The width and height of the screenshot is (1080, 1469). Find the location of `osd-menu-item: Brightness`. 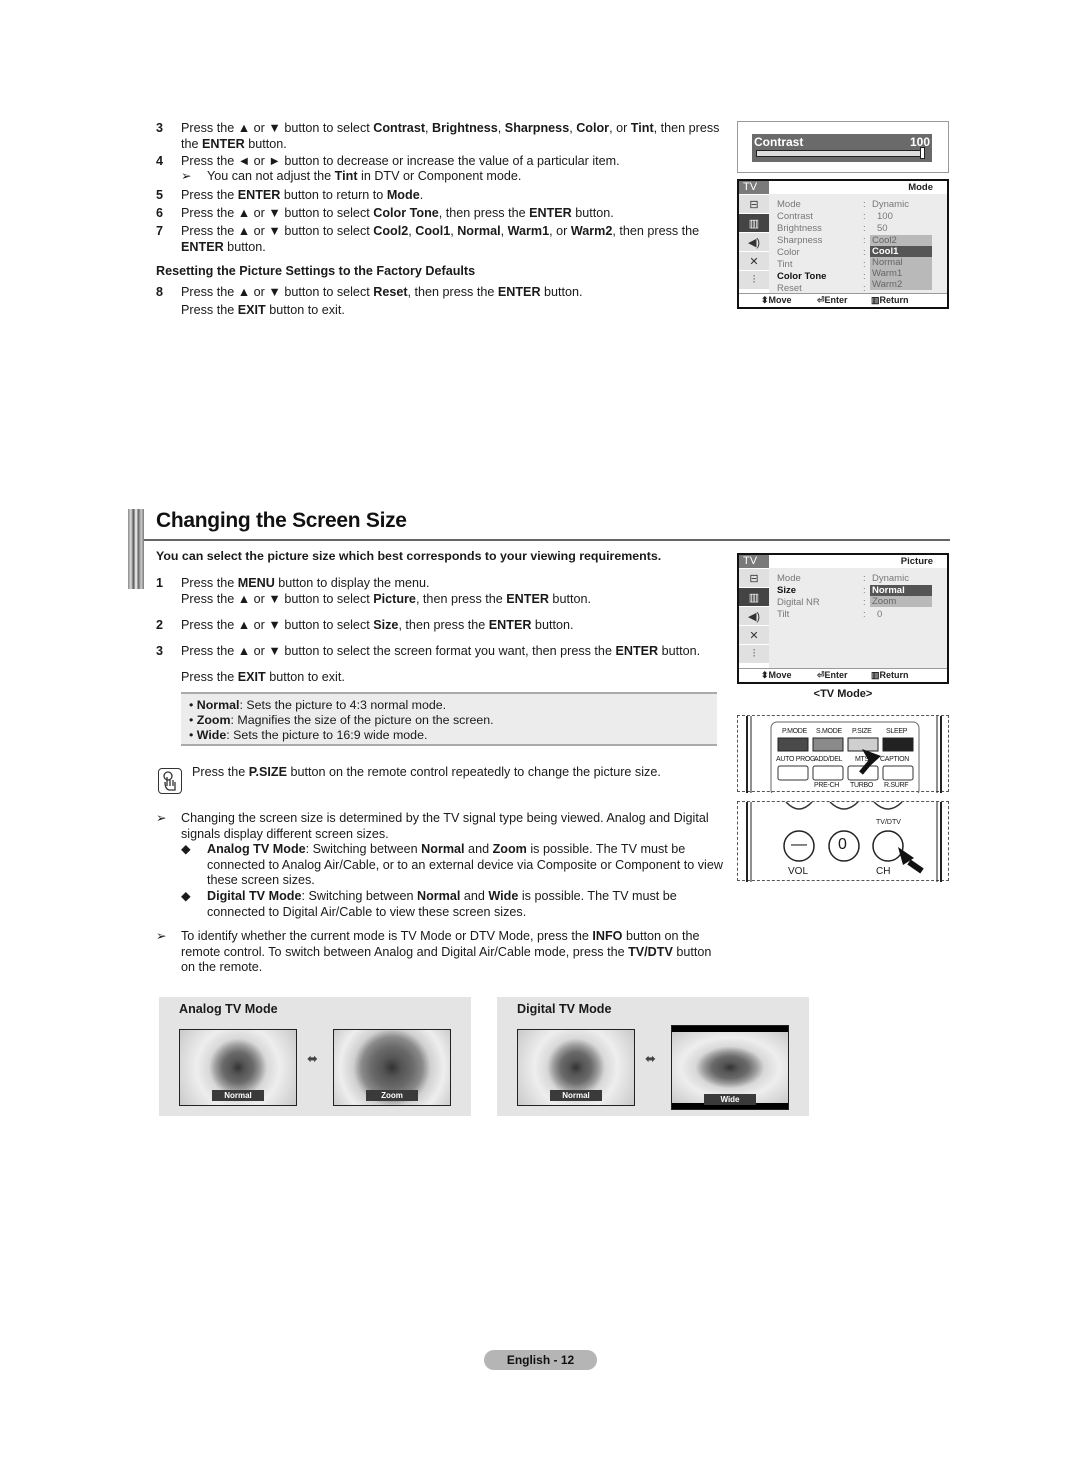

osd-menu-item: Brightness is located at coordinates (799, 229).